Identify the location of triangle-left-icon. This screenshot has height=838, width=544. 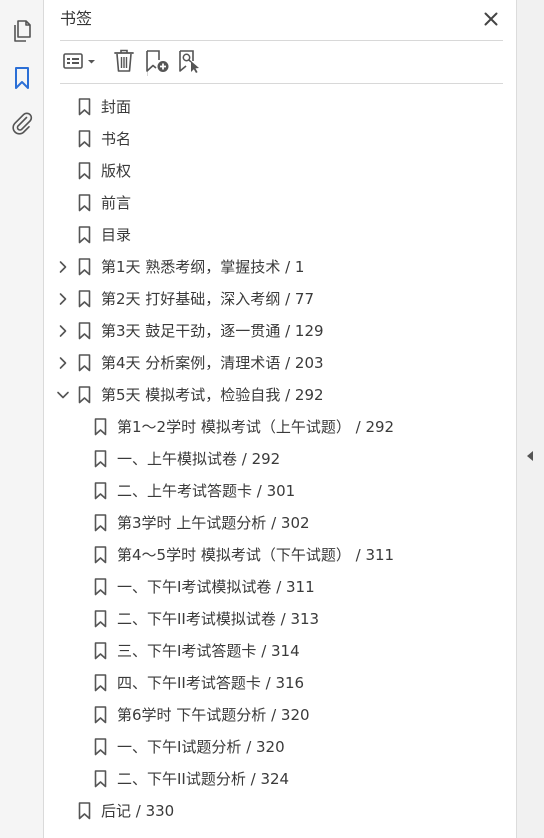
(530, 456).